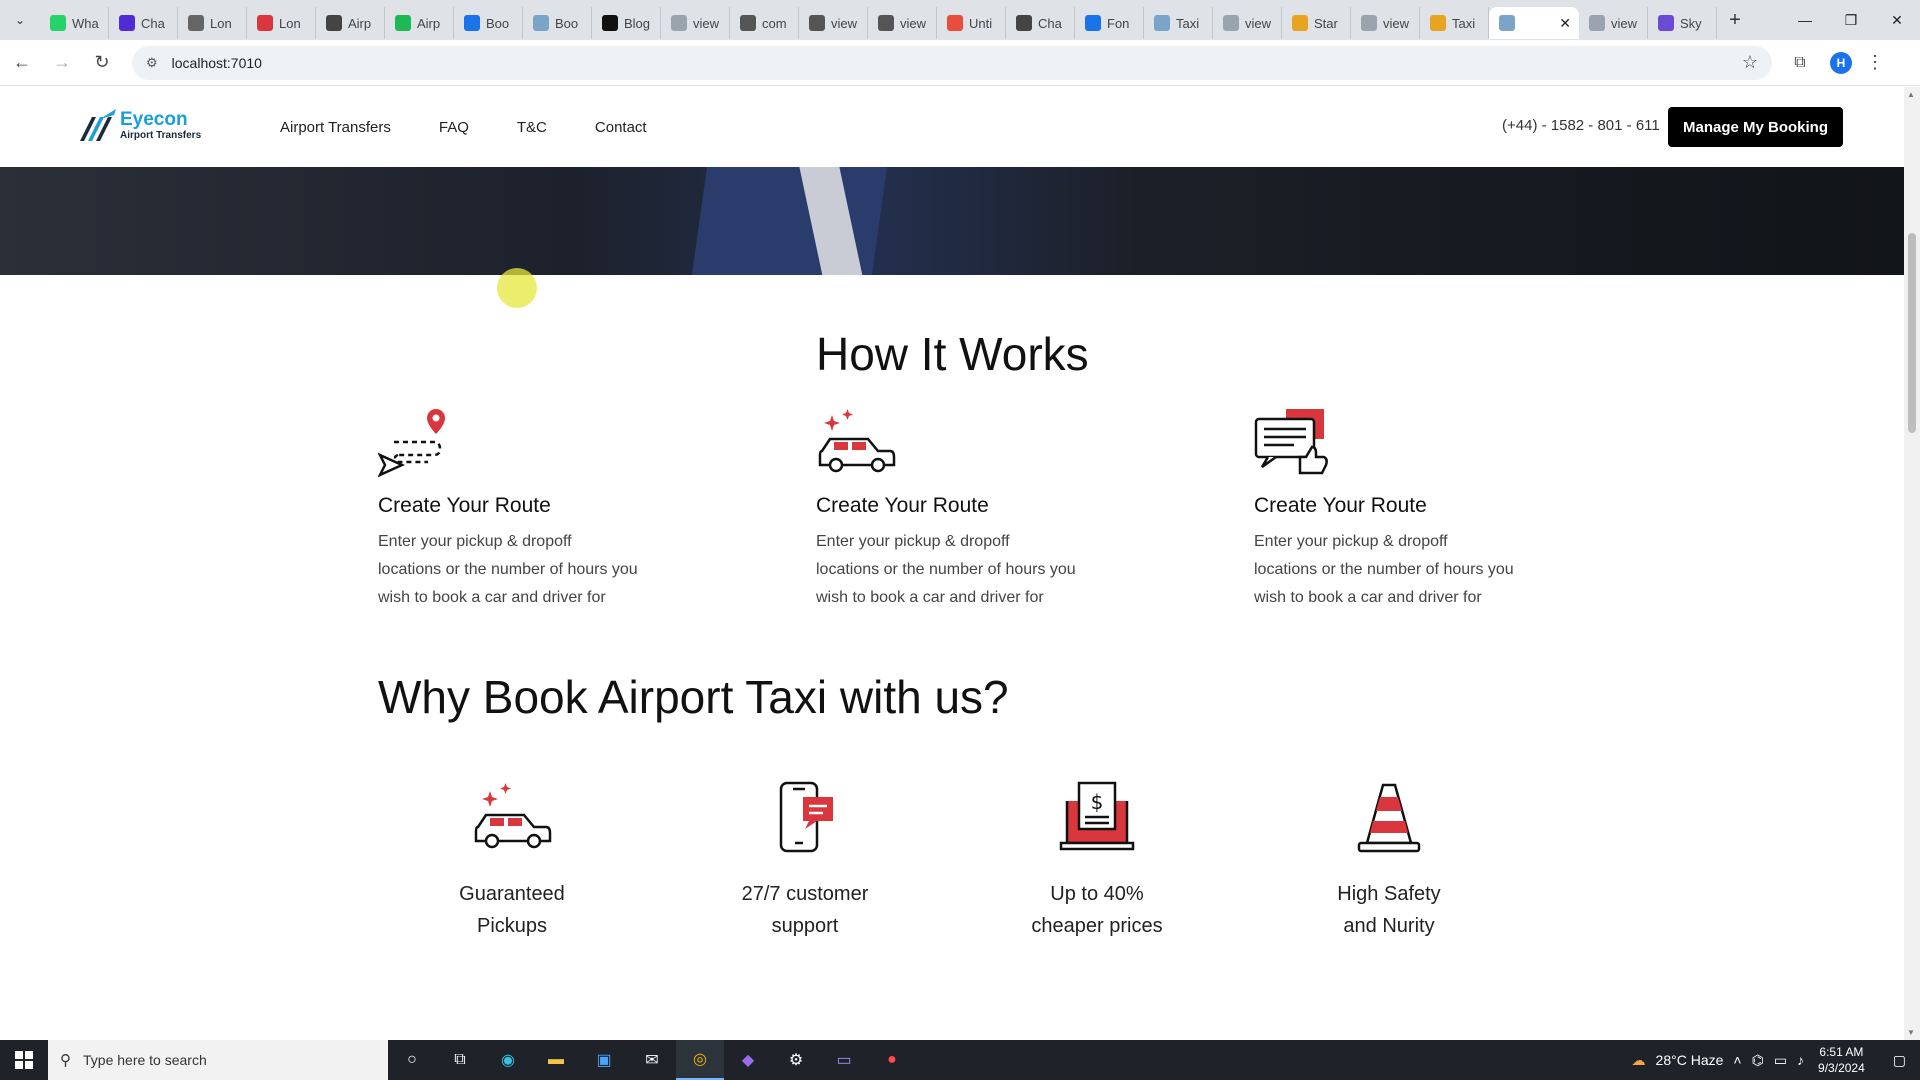  Describe the element at coordinates (1690, 1060) in the screenshot. I see `weather-text: 28°C Haze` at that location.